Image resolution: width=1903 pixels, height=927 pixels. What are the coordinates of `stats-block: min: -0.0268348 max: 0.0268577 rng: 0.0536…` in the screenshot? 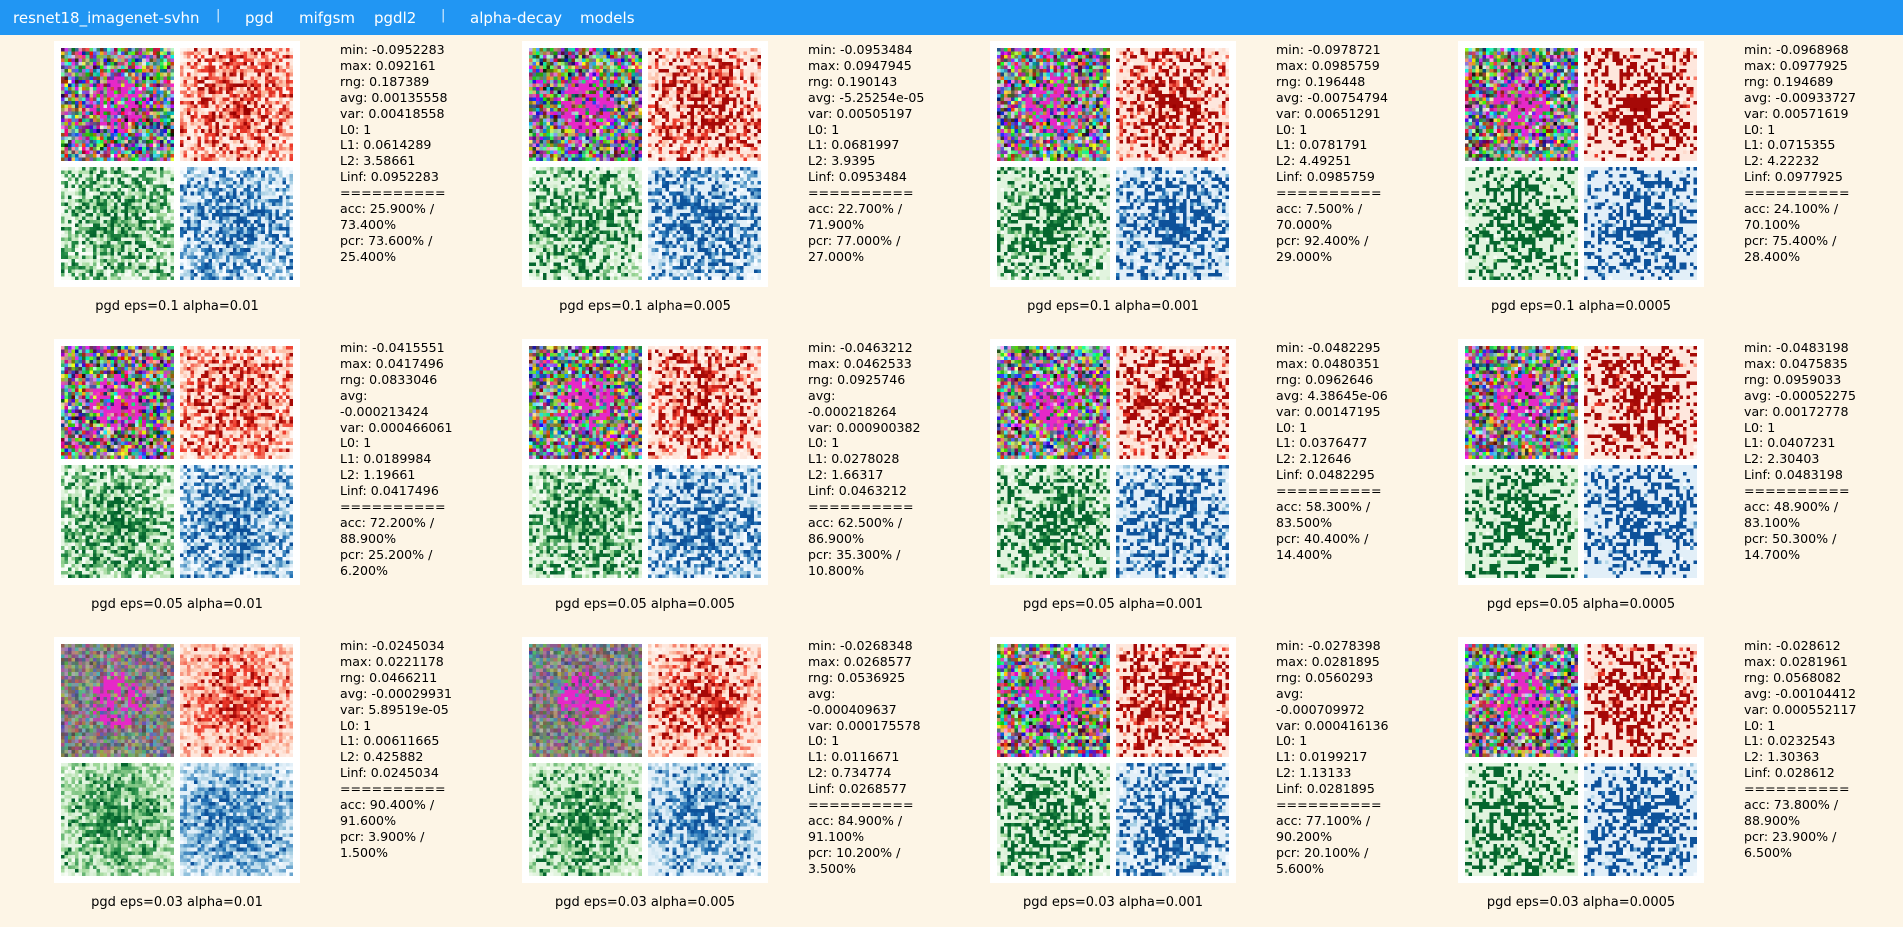 It's located at (903, 757).